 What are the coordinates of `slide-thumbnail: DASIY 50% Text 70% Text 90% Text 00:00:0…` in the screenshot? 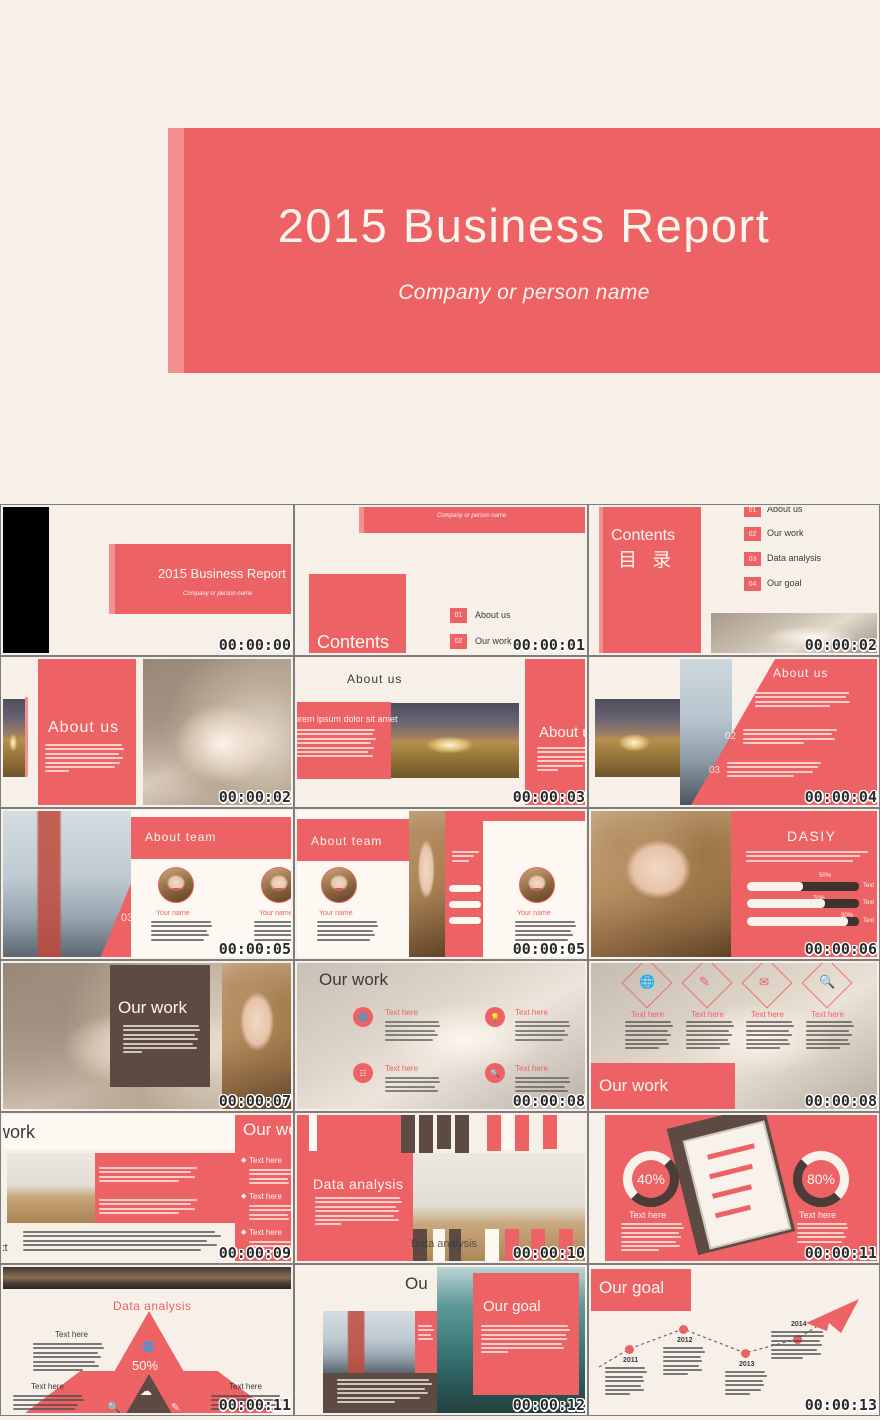 It's located at (734, 884).